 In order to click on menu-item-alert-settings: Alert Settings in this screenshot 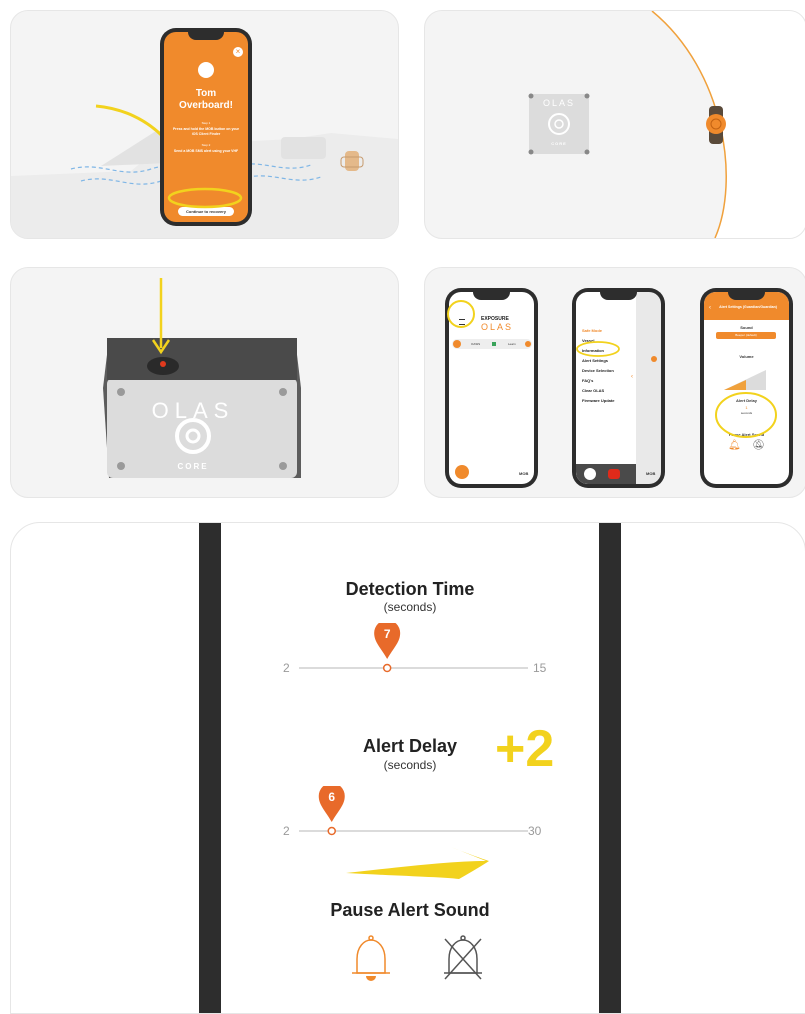, I will do `click(595, 360)`.